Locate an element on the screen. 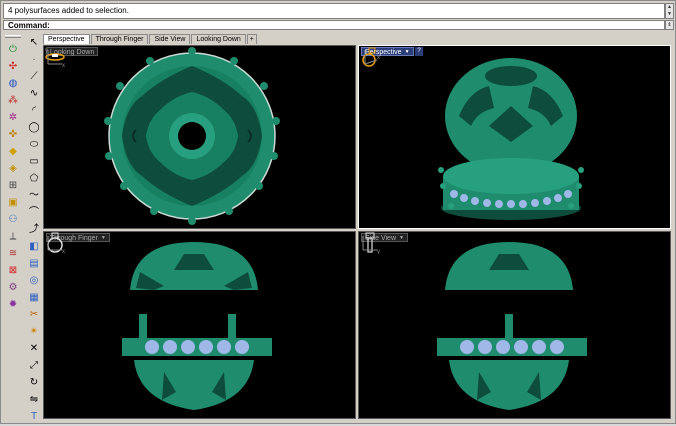 The height and width of the screenshot is (426, 676). hide-icon: ⊠ is located at coordinates (13, 270).